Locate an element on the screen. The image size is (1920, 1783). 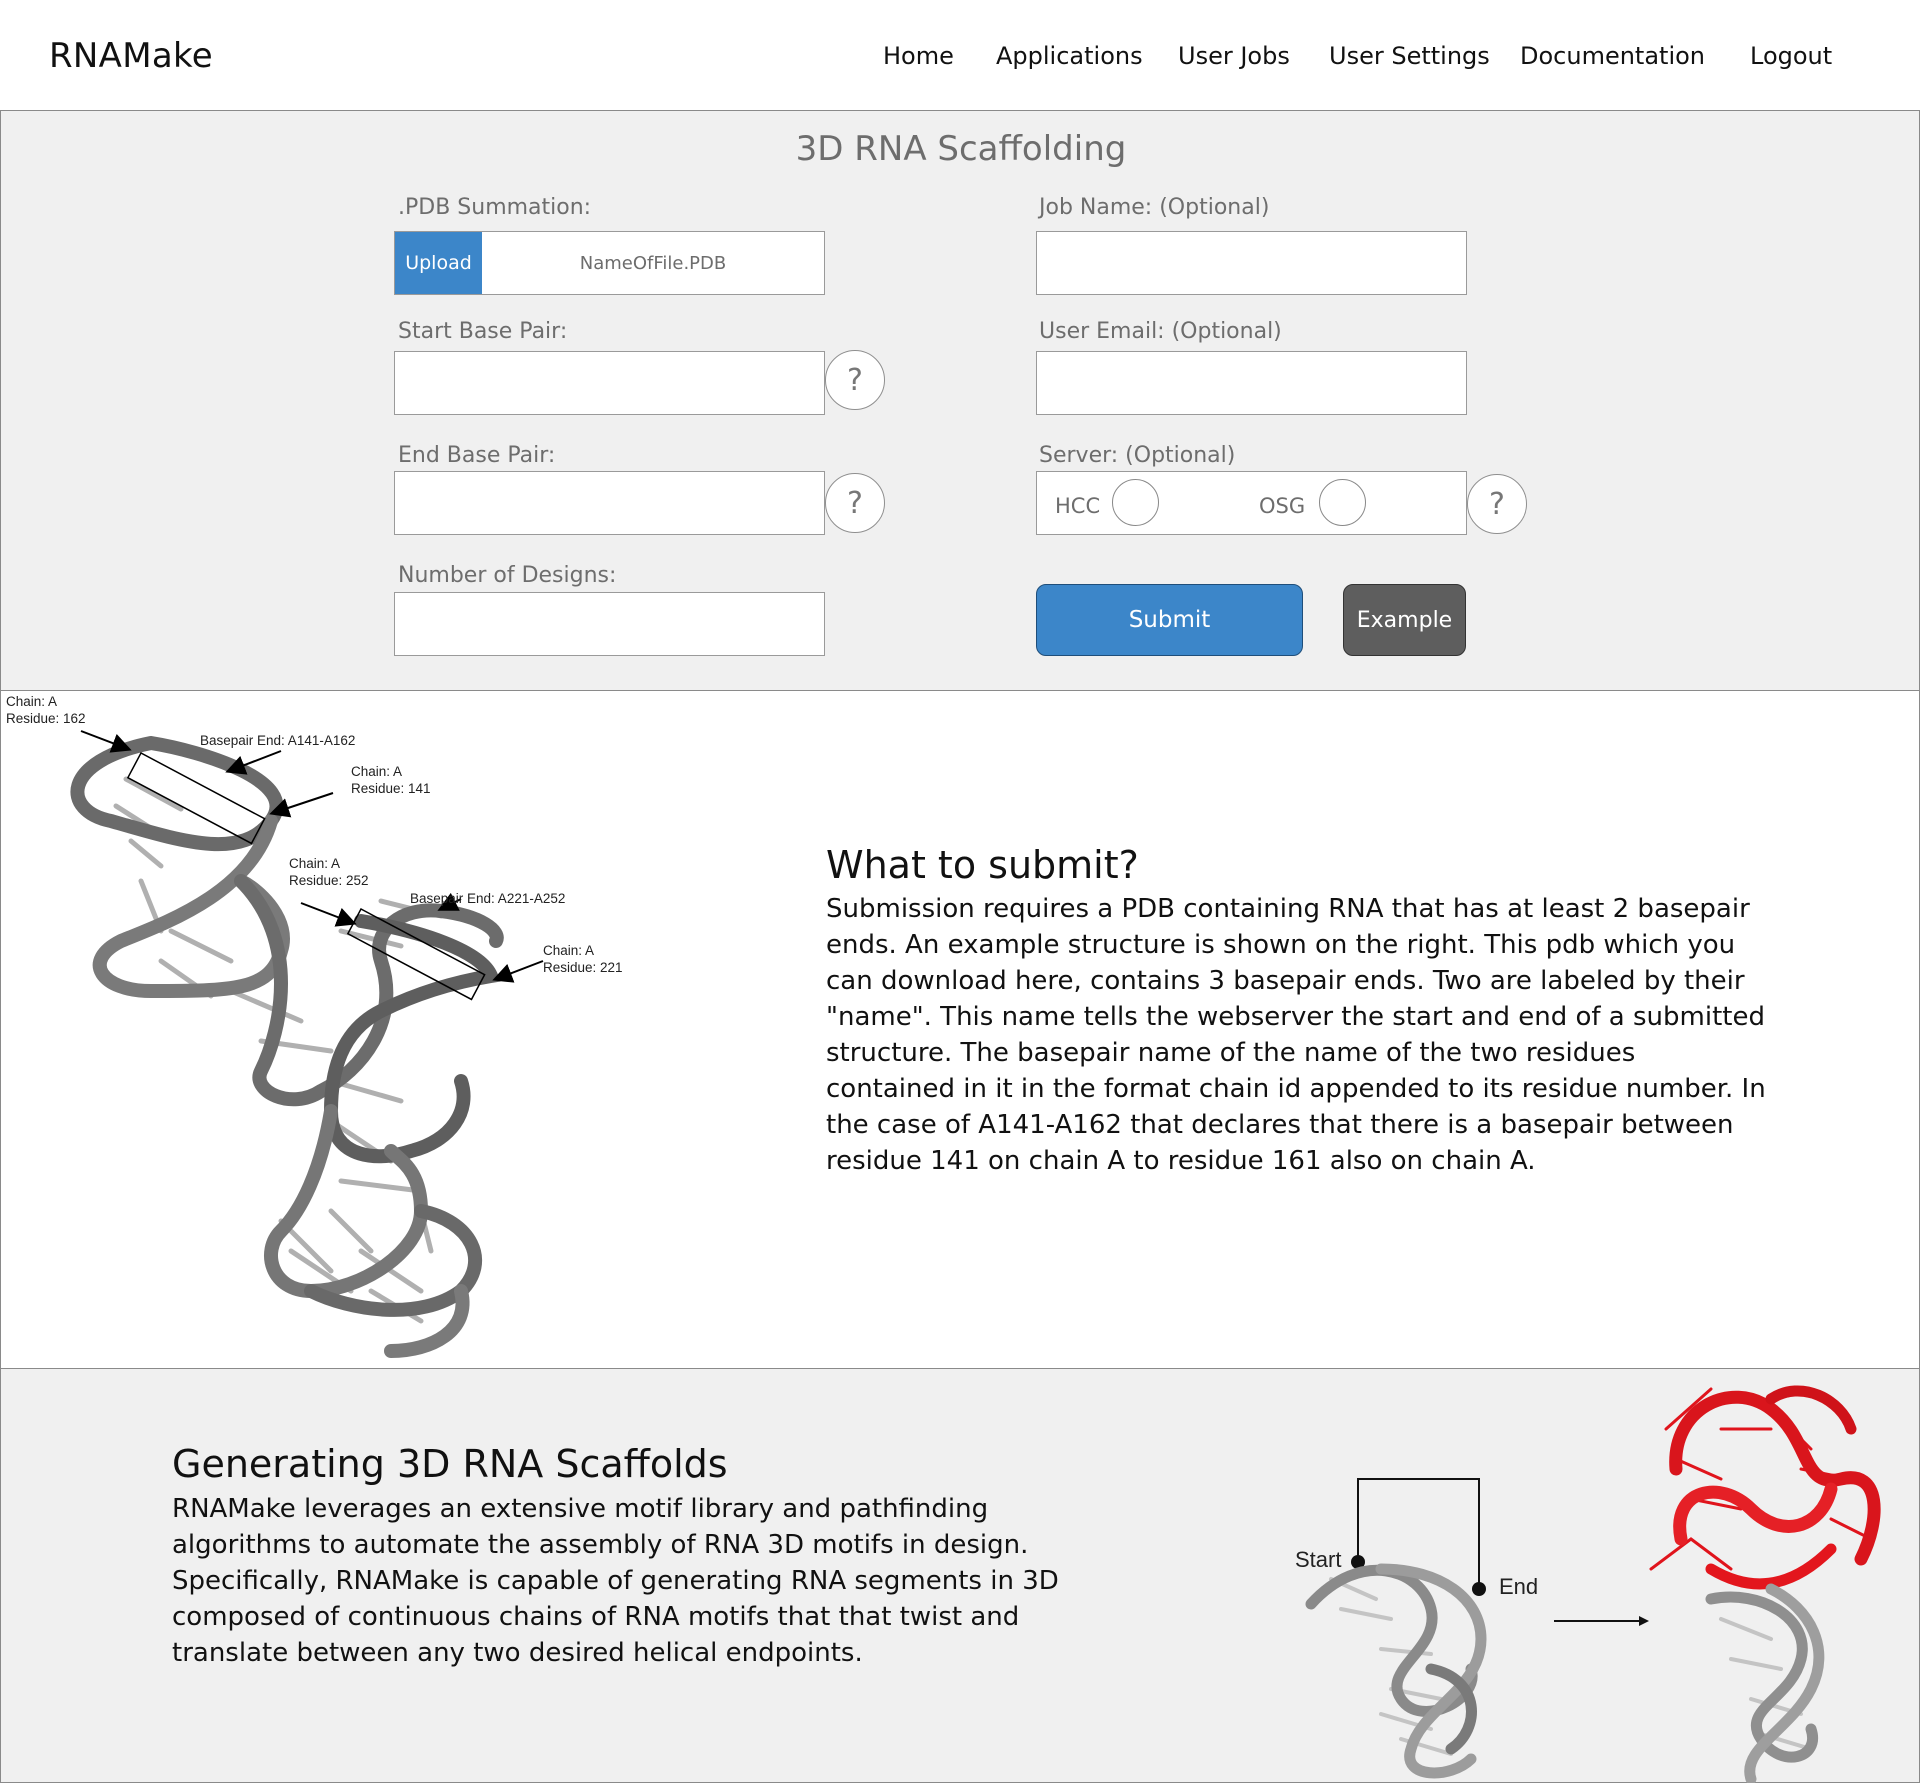
end-bp-input is located at coordinates (609, 503).